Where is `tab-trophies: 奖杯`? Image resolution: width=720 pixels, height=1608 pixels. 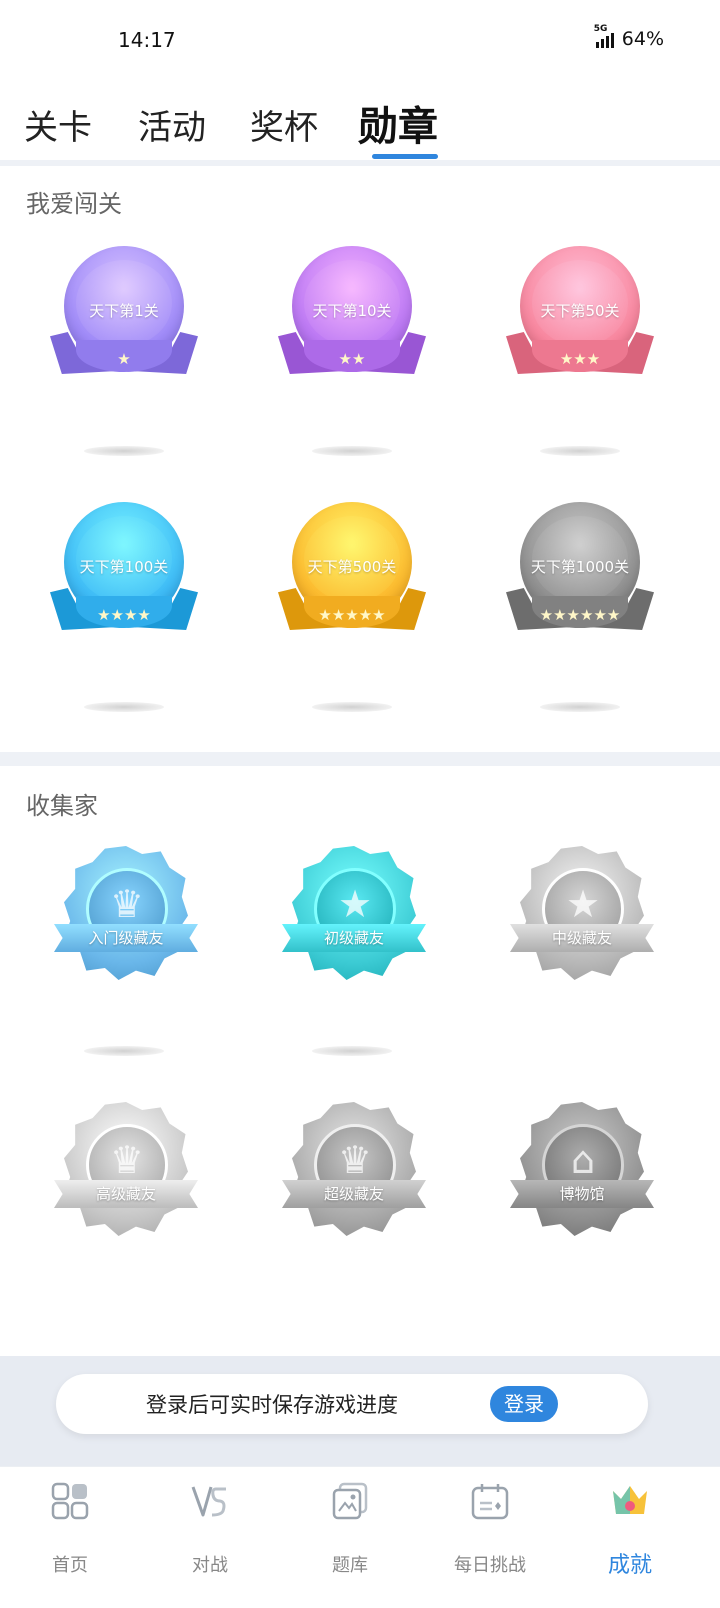
tab-trophies: 奖杯 is located at coordinates (284, 124).